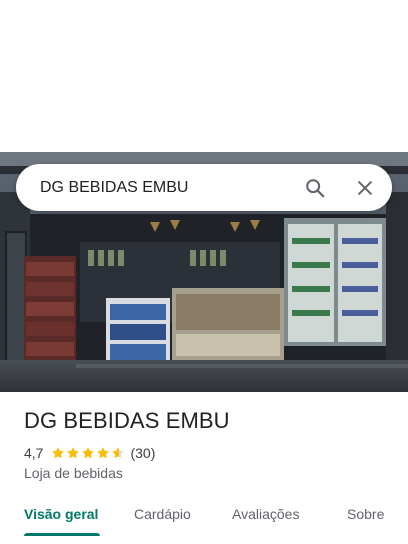 This screenshot has width=408, height=544. Describe the element at coordinates (265, 514) in the screenshot. I see `tab-reviews: Avaliações` at that location.